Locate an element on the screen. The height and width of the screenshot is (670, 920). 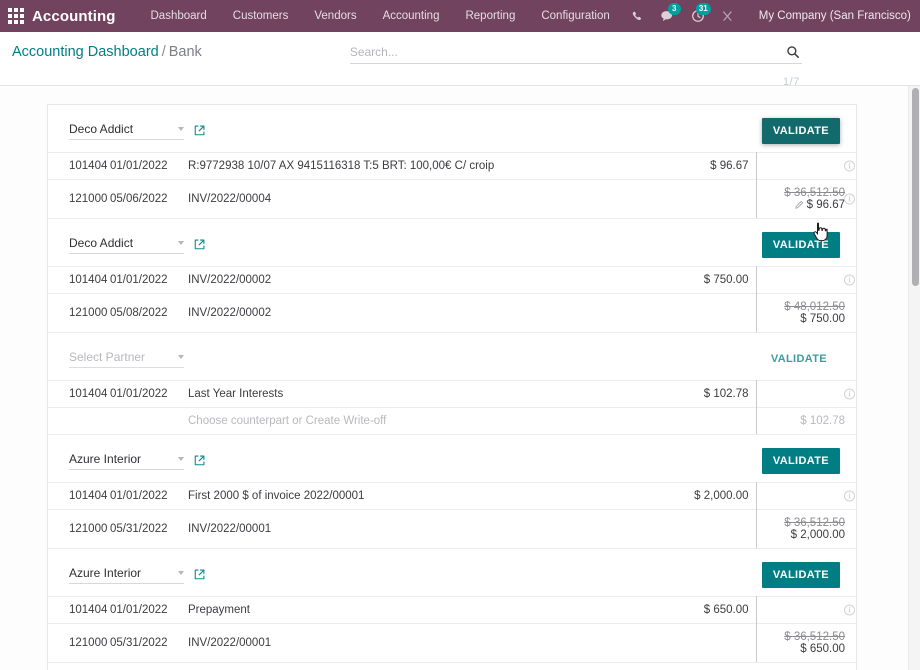
menu-item-accounting: Accounting is located at coordinates (411, 16).